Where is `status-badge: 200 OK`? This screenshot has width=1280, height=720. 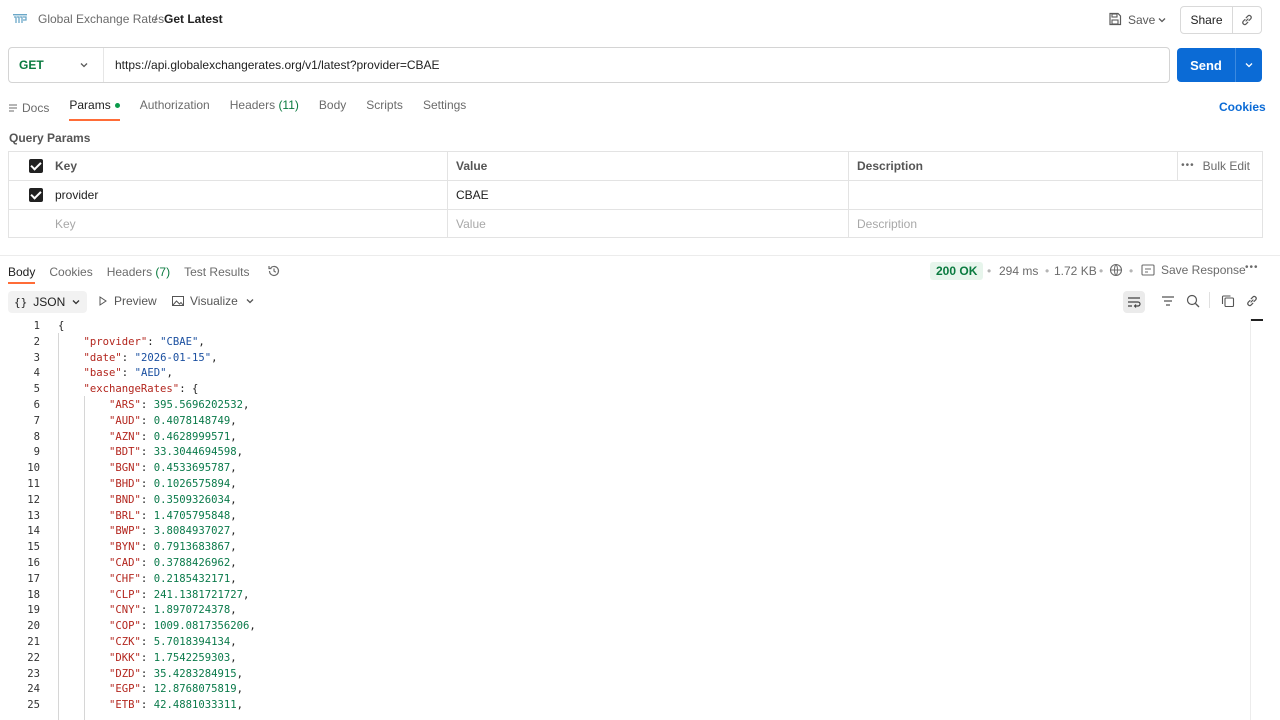 status-badge: 200 OK is located at coordinates (957, 271).